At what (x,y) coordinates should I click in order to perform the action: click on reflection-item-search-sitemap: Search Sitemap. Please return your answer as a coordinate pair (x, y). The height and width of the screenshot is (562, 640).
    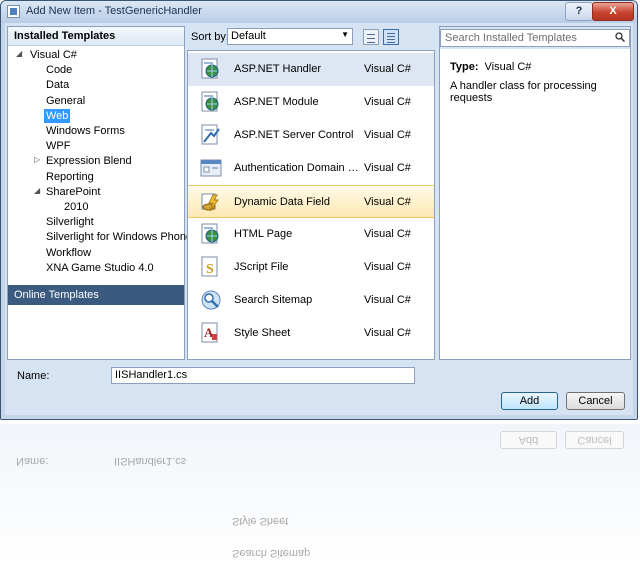
    Looking at the image, I should click on (271, 553).